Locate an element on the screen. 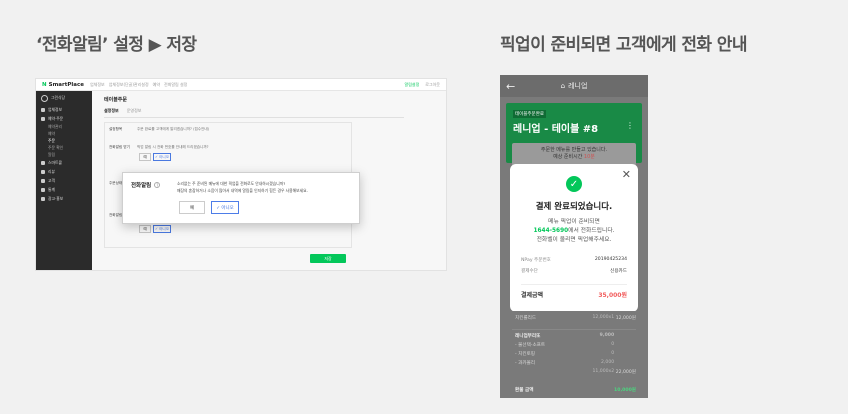 The width and height of the screenshot is (848, 414). list-item: - 과카몰리 2,000 is located at coordinates (565, 363).